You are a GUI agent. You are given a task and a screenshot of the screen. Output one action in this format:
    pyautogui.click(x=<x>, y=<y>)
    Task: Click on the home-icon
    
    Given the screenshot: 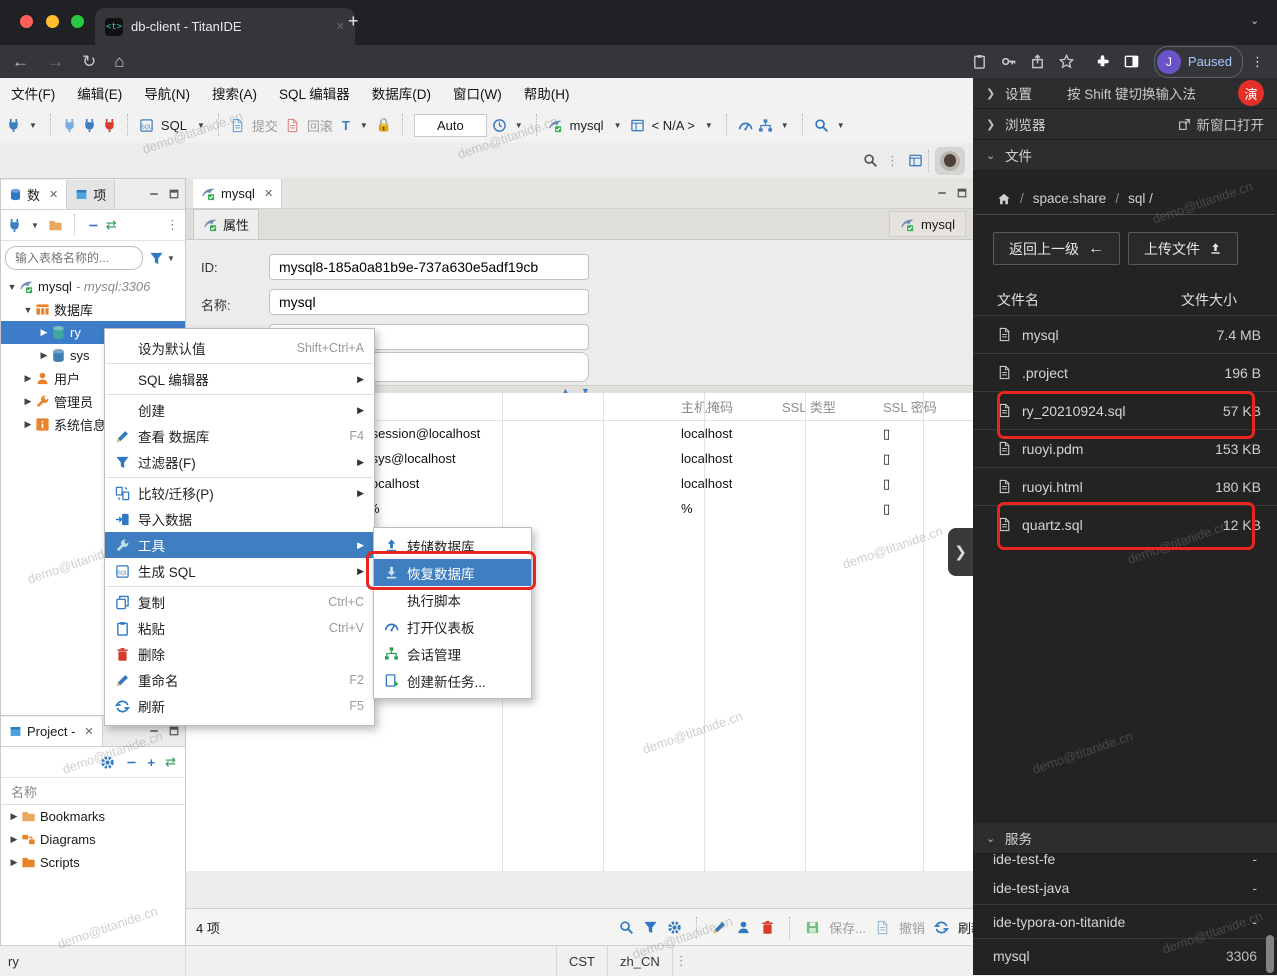 What is the action you would take?
    pyautogui.click(x=1004, y=199)
    